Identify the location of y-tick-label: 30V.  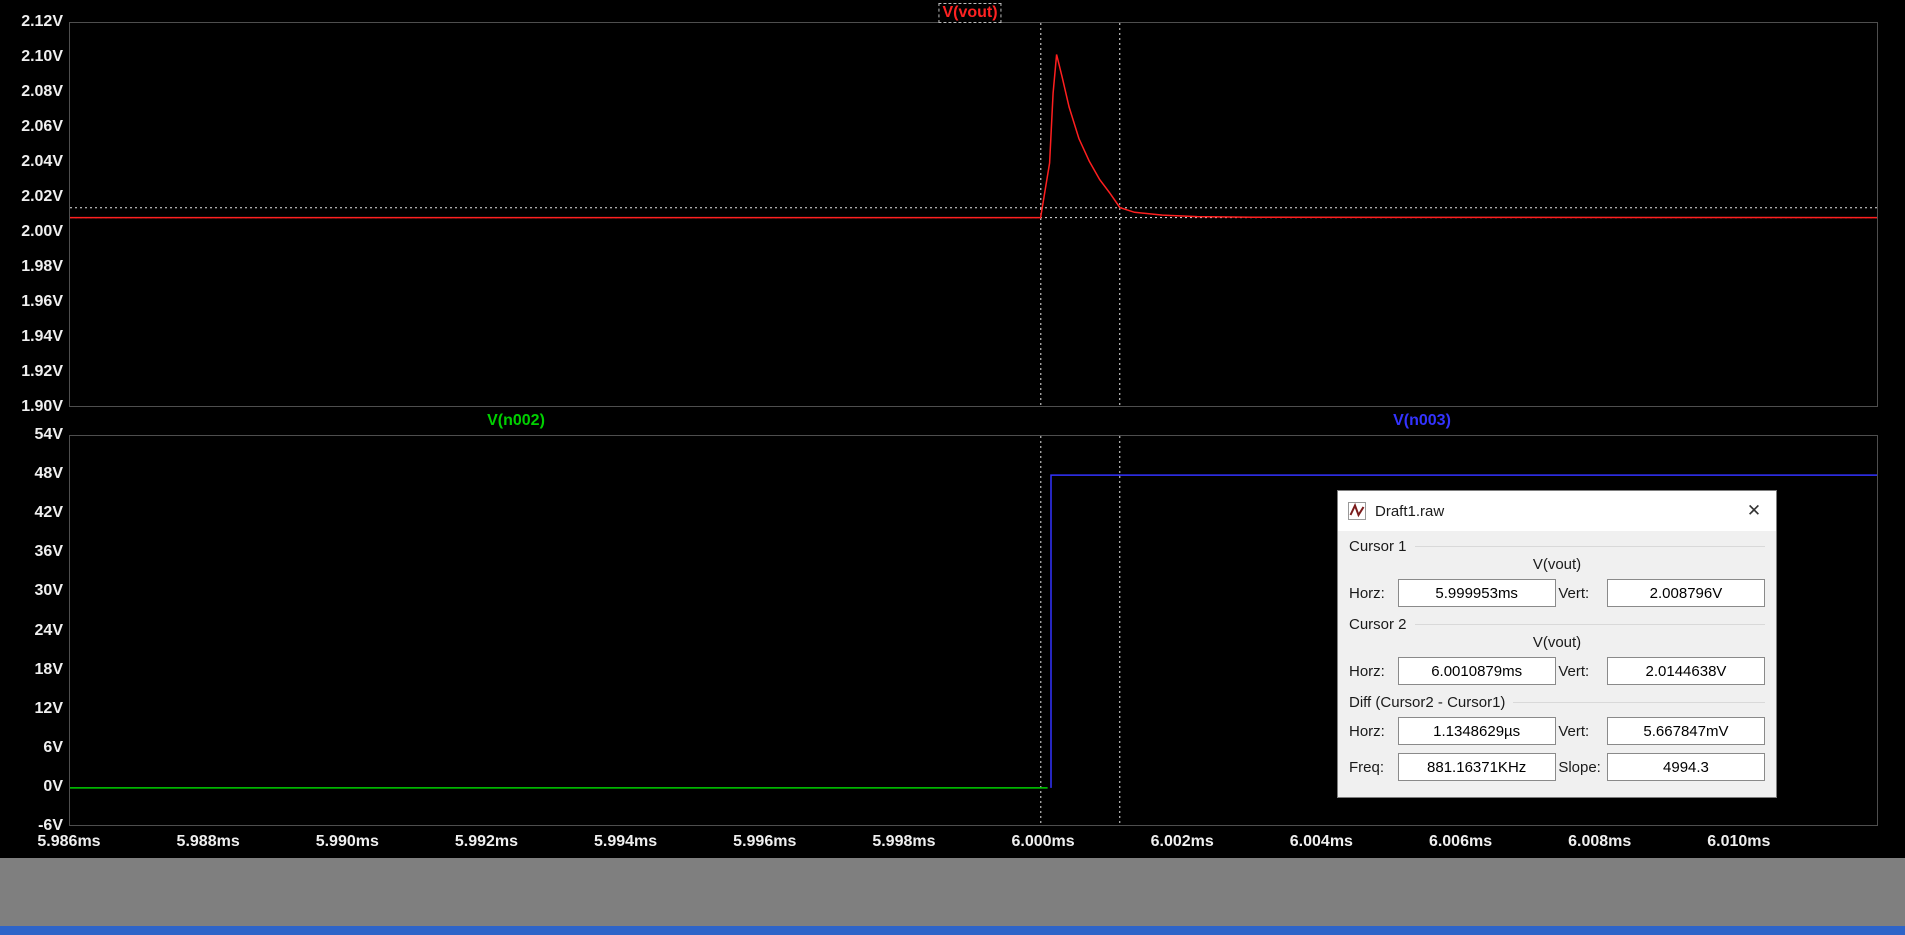
(48, 591).